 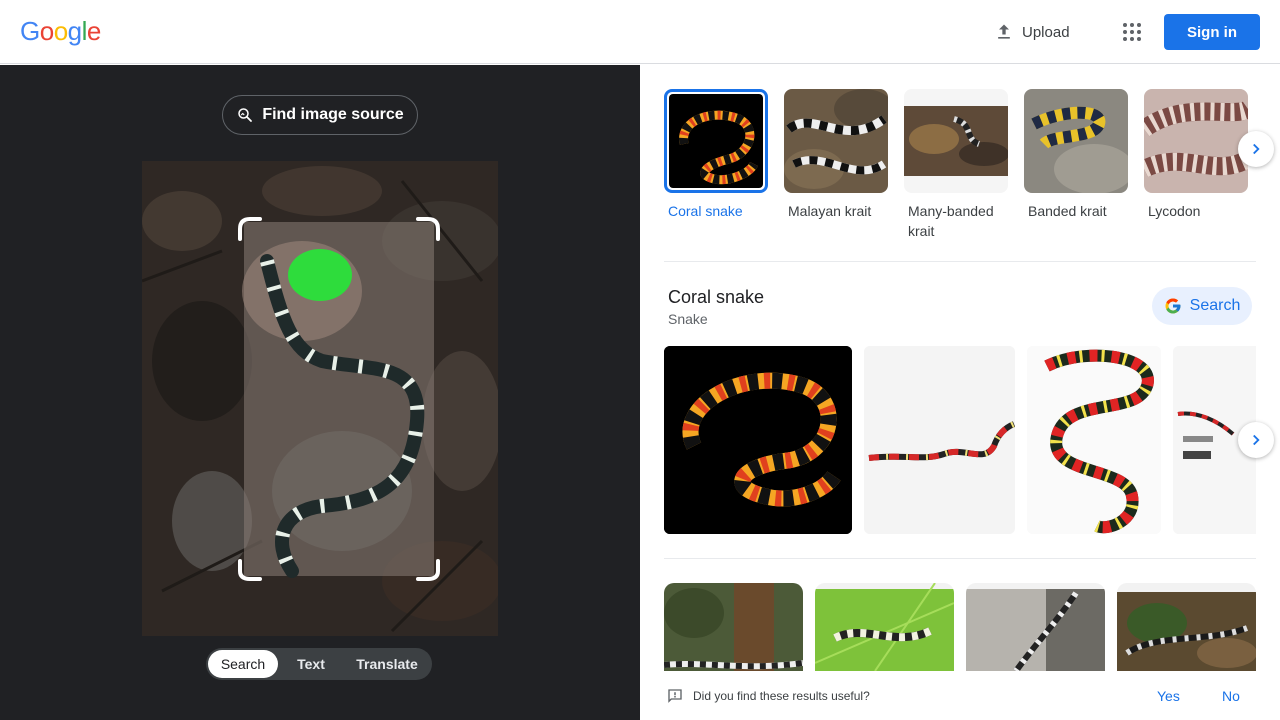 I want to click on logo-letter: e, so click(x=93, y=31).